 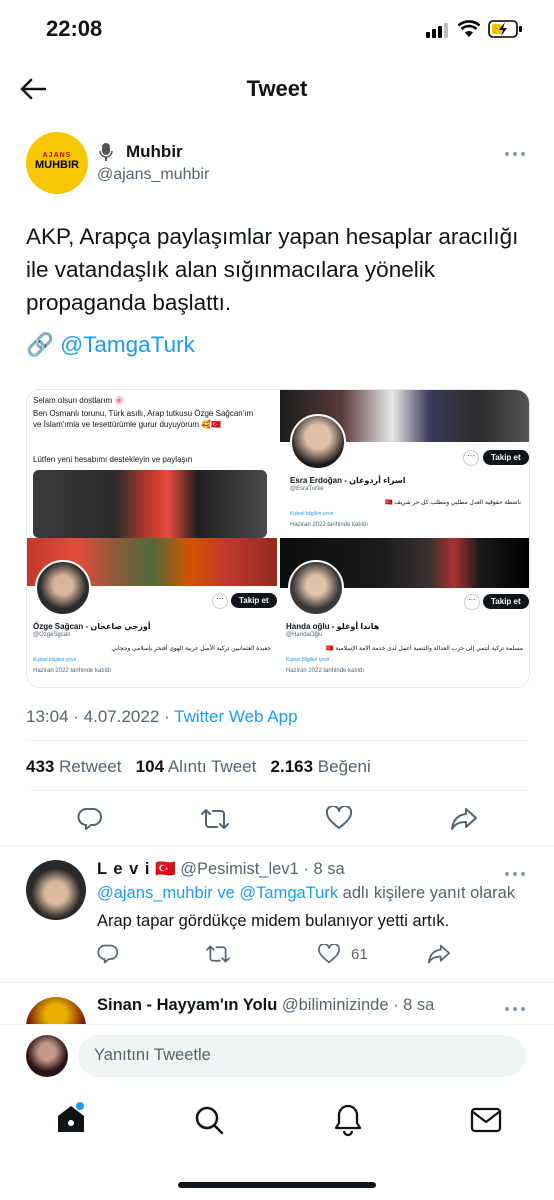 I want to click on author-handle: @ajans_muhbir, so click(x=153, y=175).